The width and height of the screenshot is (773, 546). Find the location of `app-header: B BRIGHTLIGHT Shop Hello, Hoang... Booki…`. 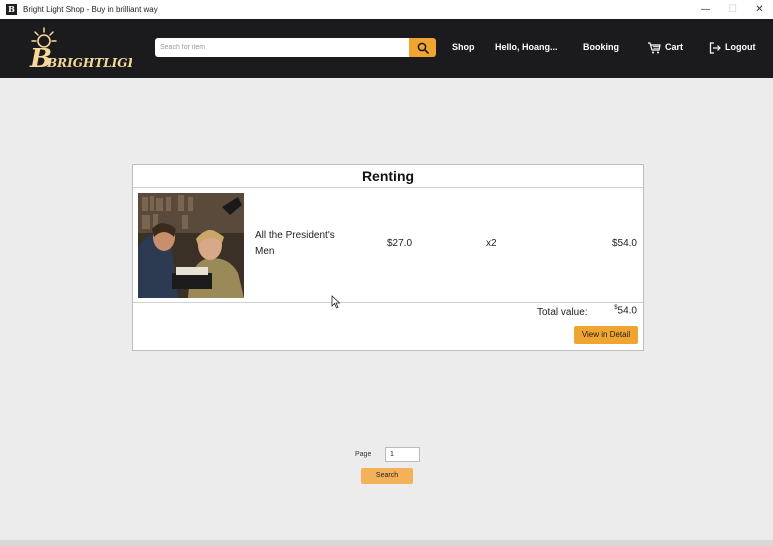

app-header: B BRIGHTLIGHT Shop Hello, Hoang... Booki… is located at coordinates (386, 48).